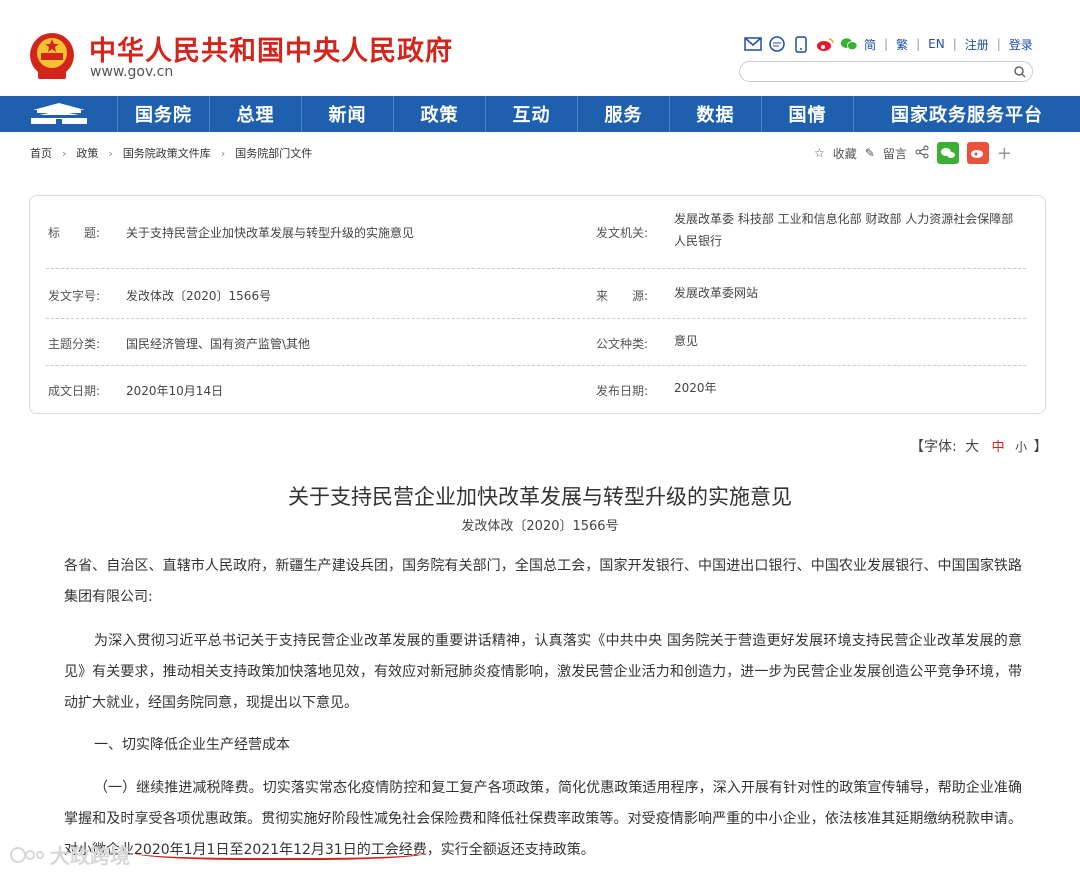  Describe the element at coordinates (280, 851) in the screenshot. I see `highlighted-text: 2020年1月1日至2021年12月31日的工会经费` at that location.